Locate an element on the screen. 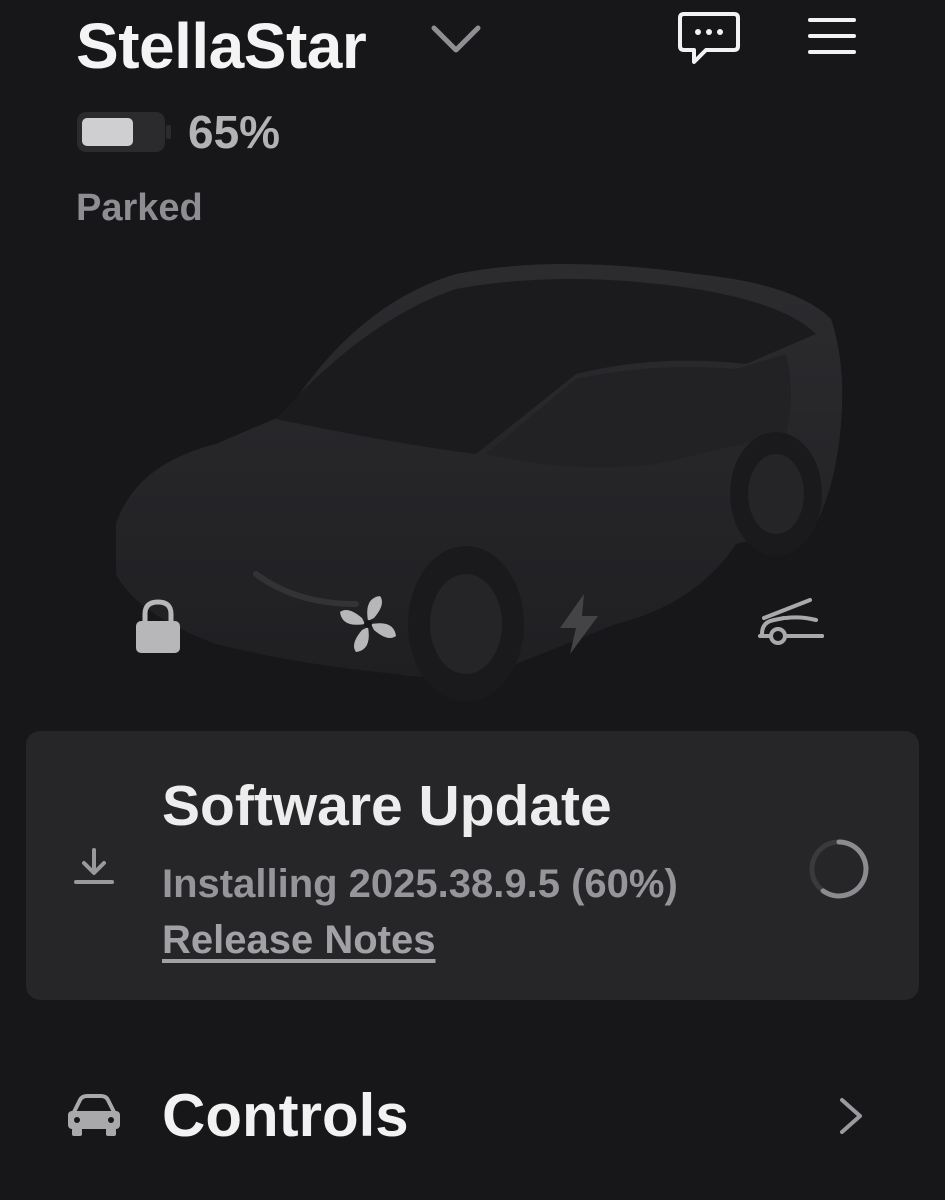  vehicle-status: Parked is located at coordinates (139, 208).